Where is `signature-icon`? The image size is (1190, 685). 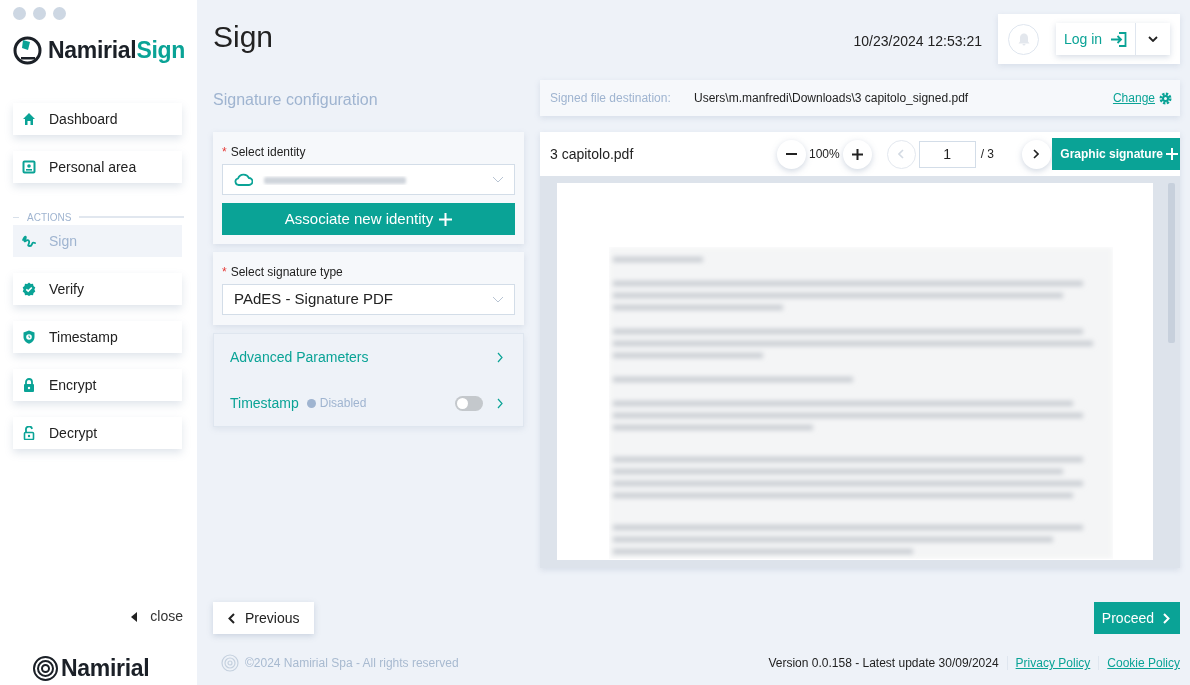 signature-icon is located at coordinates (29, 241).